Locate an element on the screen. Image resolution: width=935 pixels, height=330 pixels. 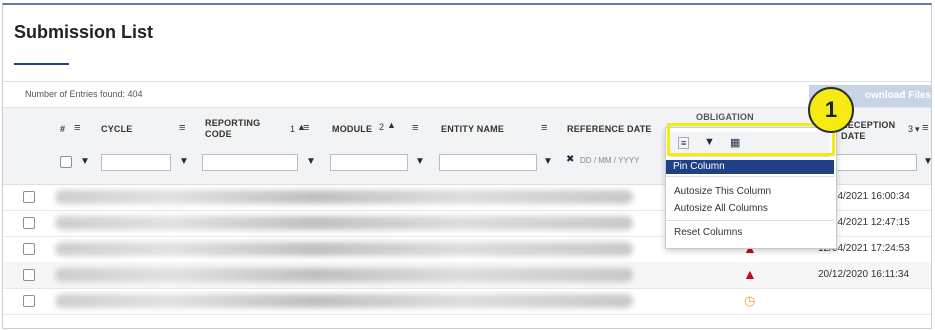
callout-badge: 1 is located at coordinates (831, 110).